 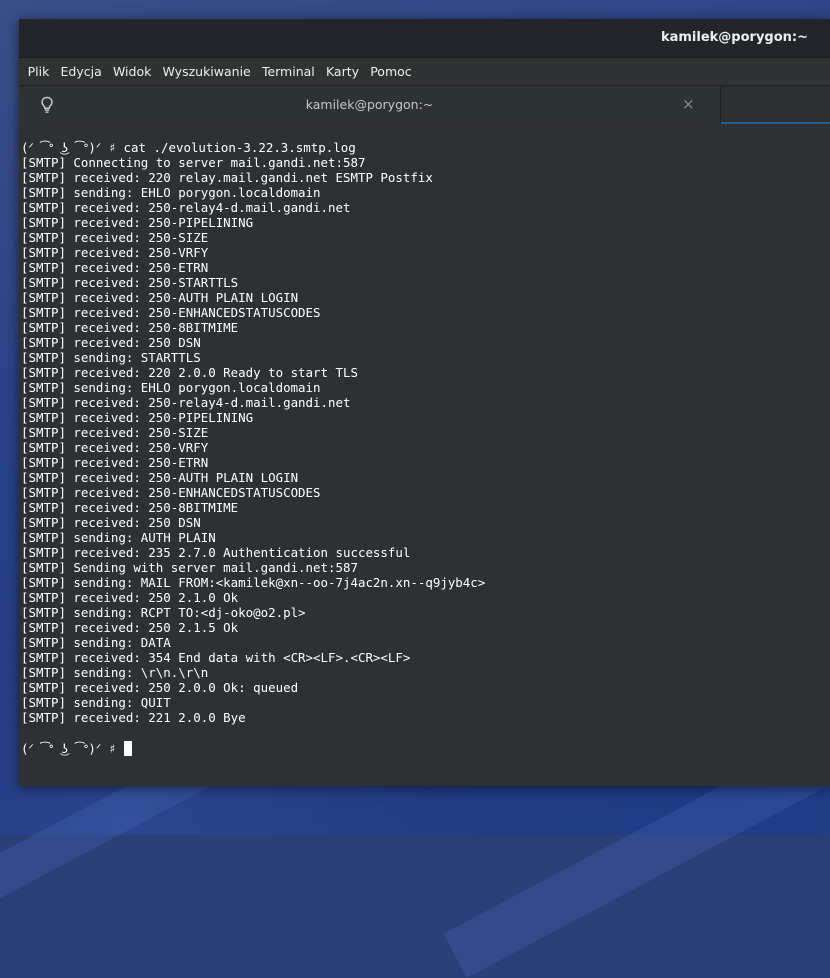 I want to click on menu-item-terminal: Terminal, so click(x=288, y=71).